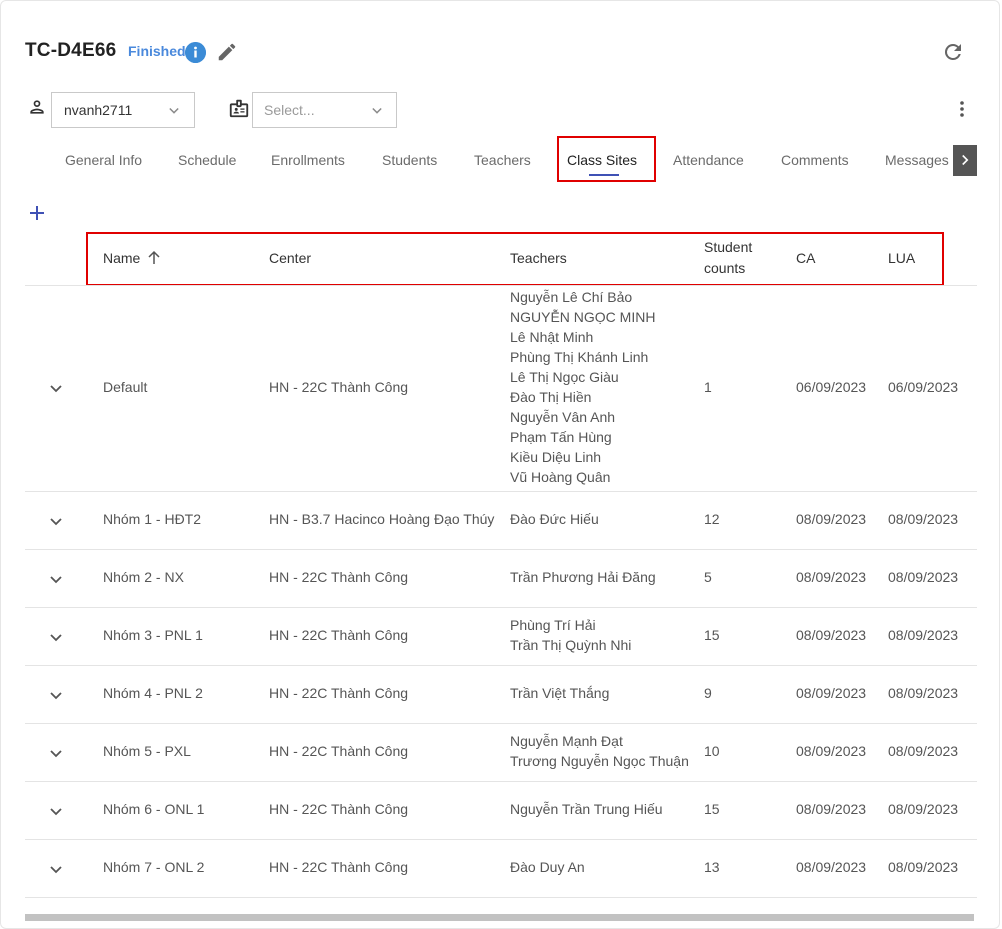 This screenshot has height=929, width=1002. I want to click on column-header-name: Name, so click(121, 258).